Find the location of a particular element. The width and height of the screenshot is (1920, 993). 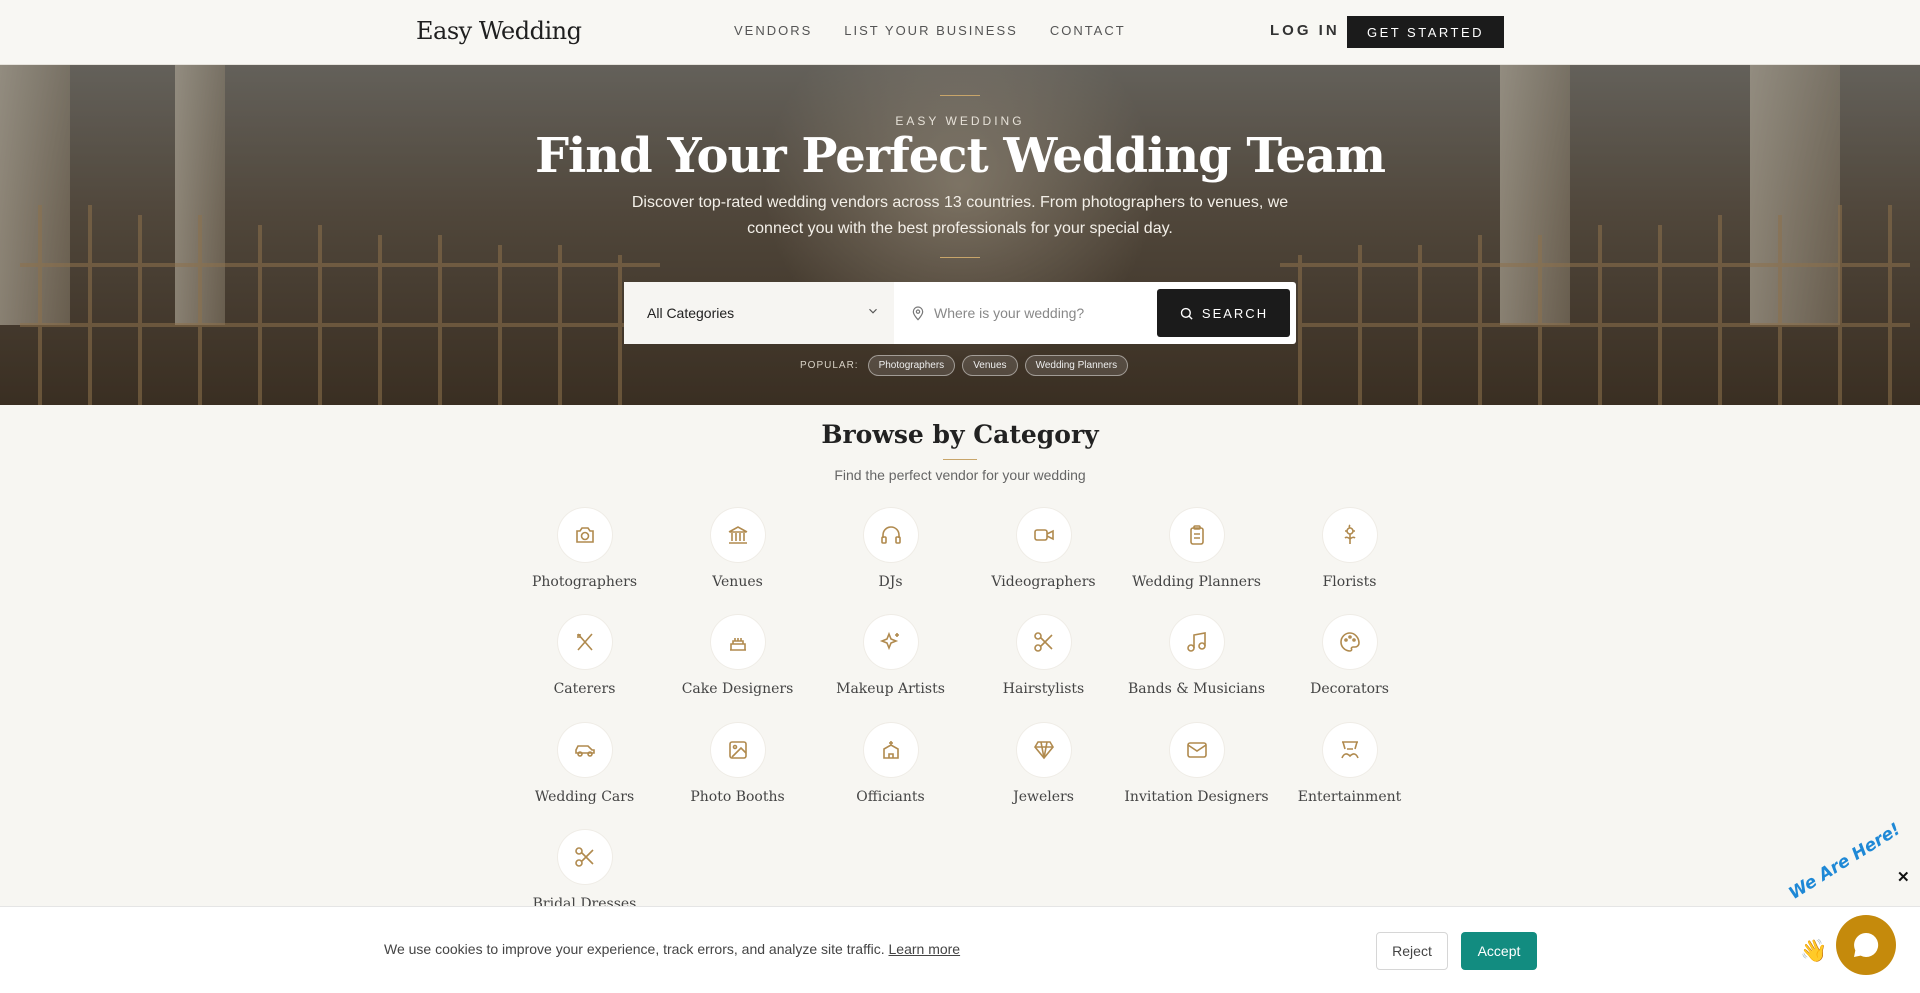

category-card-wedding-planners: Wedding Planners is located at coordinates (1196, 549).